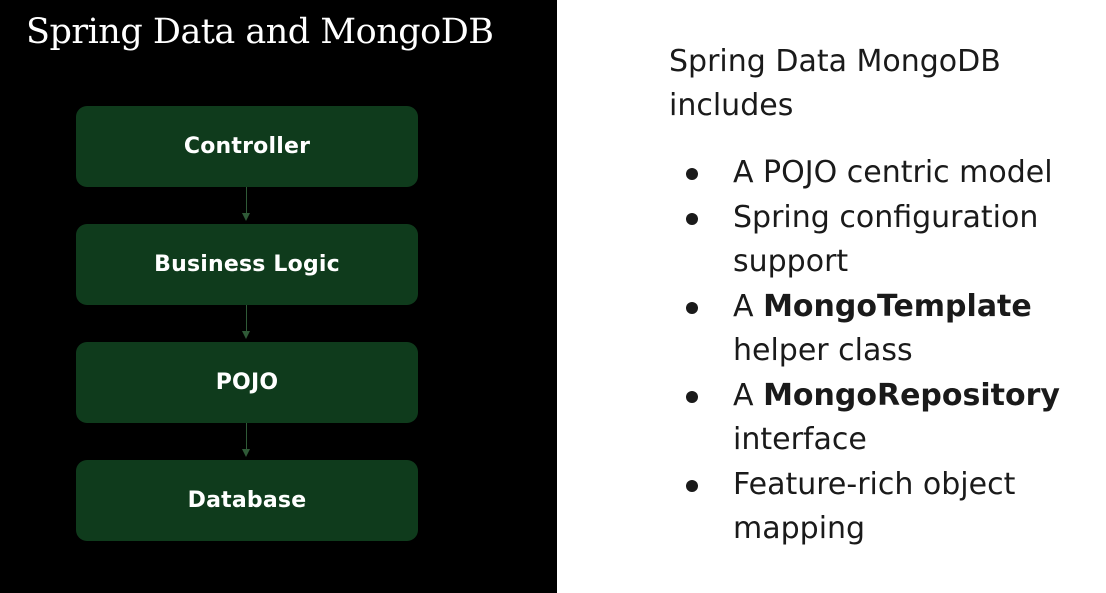 The image size is (1106, 593). Describe the element at coordinates (246, 318) in the screenshot. I see `connector-business-logic-pojo` at that location.